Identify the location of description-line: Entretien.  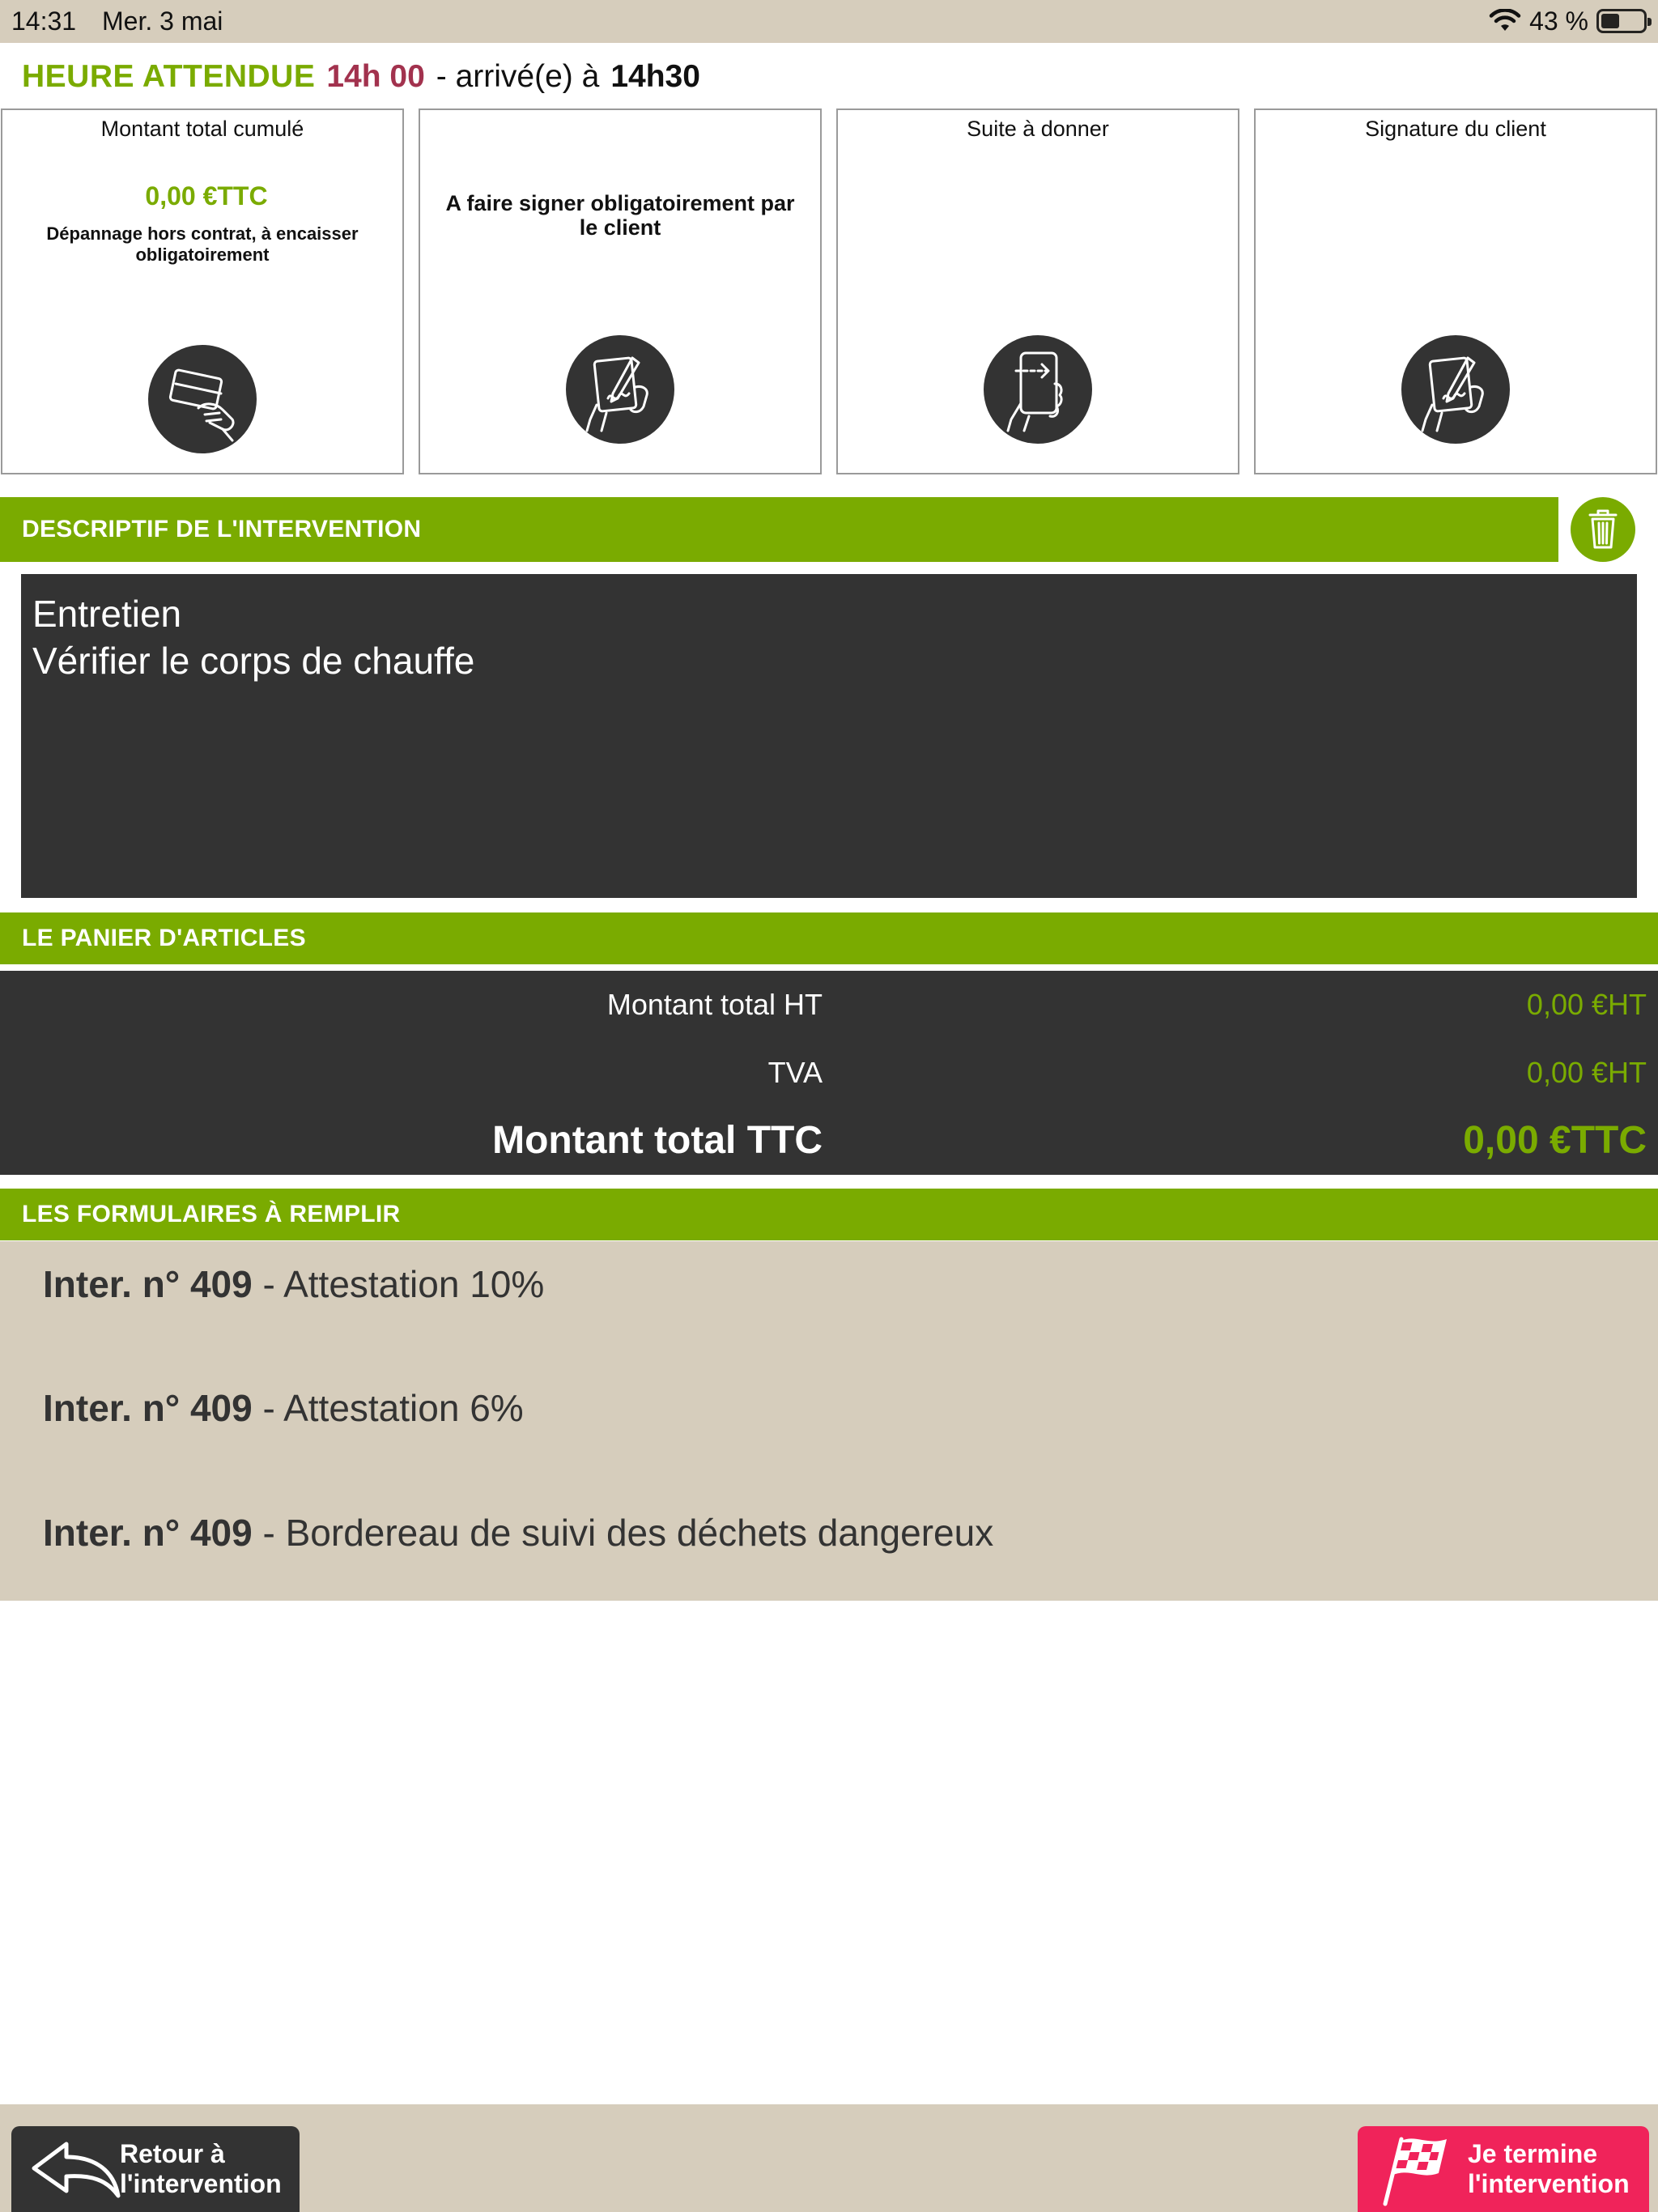
(107, 614).